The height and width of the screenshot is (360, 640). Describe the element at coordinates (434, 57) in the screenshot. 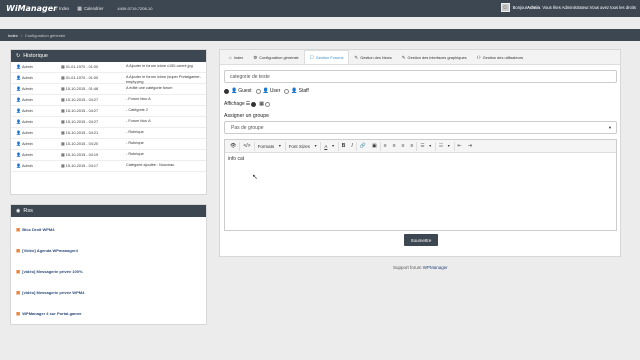

I see `tab-gestion-des-interfaces-graphiques: ✎ Gestion des interfaces graphiques` at that location.